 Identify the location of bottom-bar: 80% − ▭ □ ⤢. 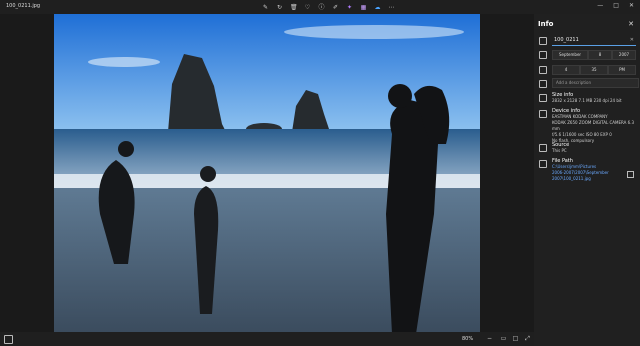
(267, 339).